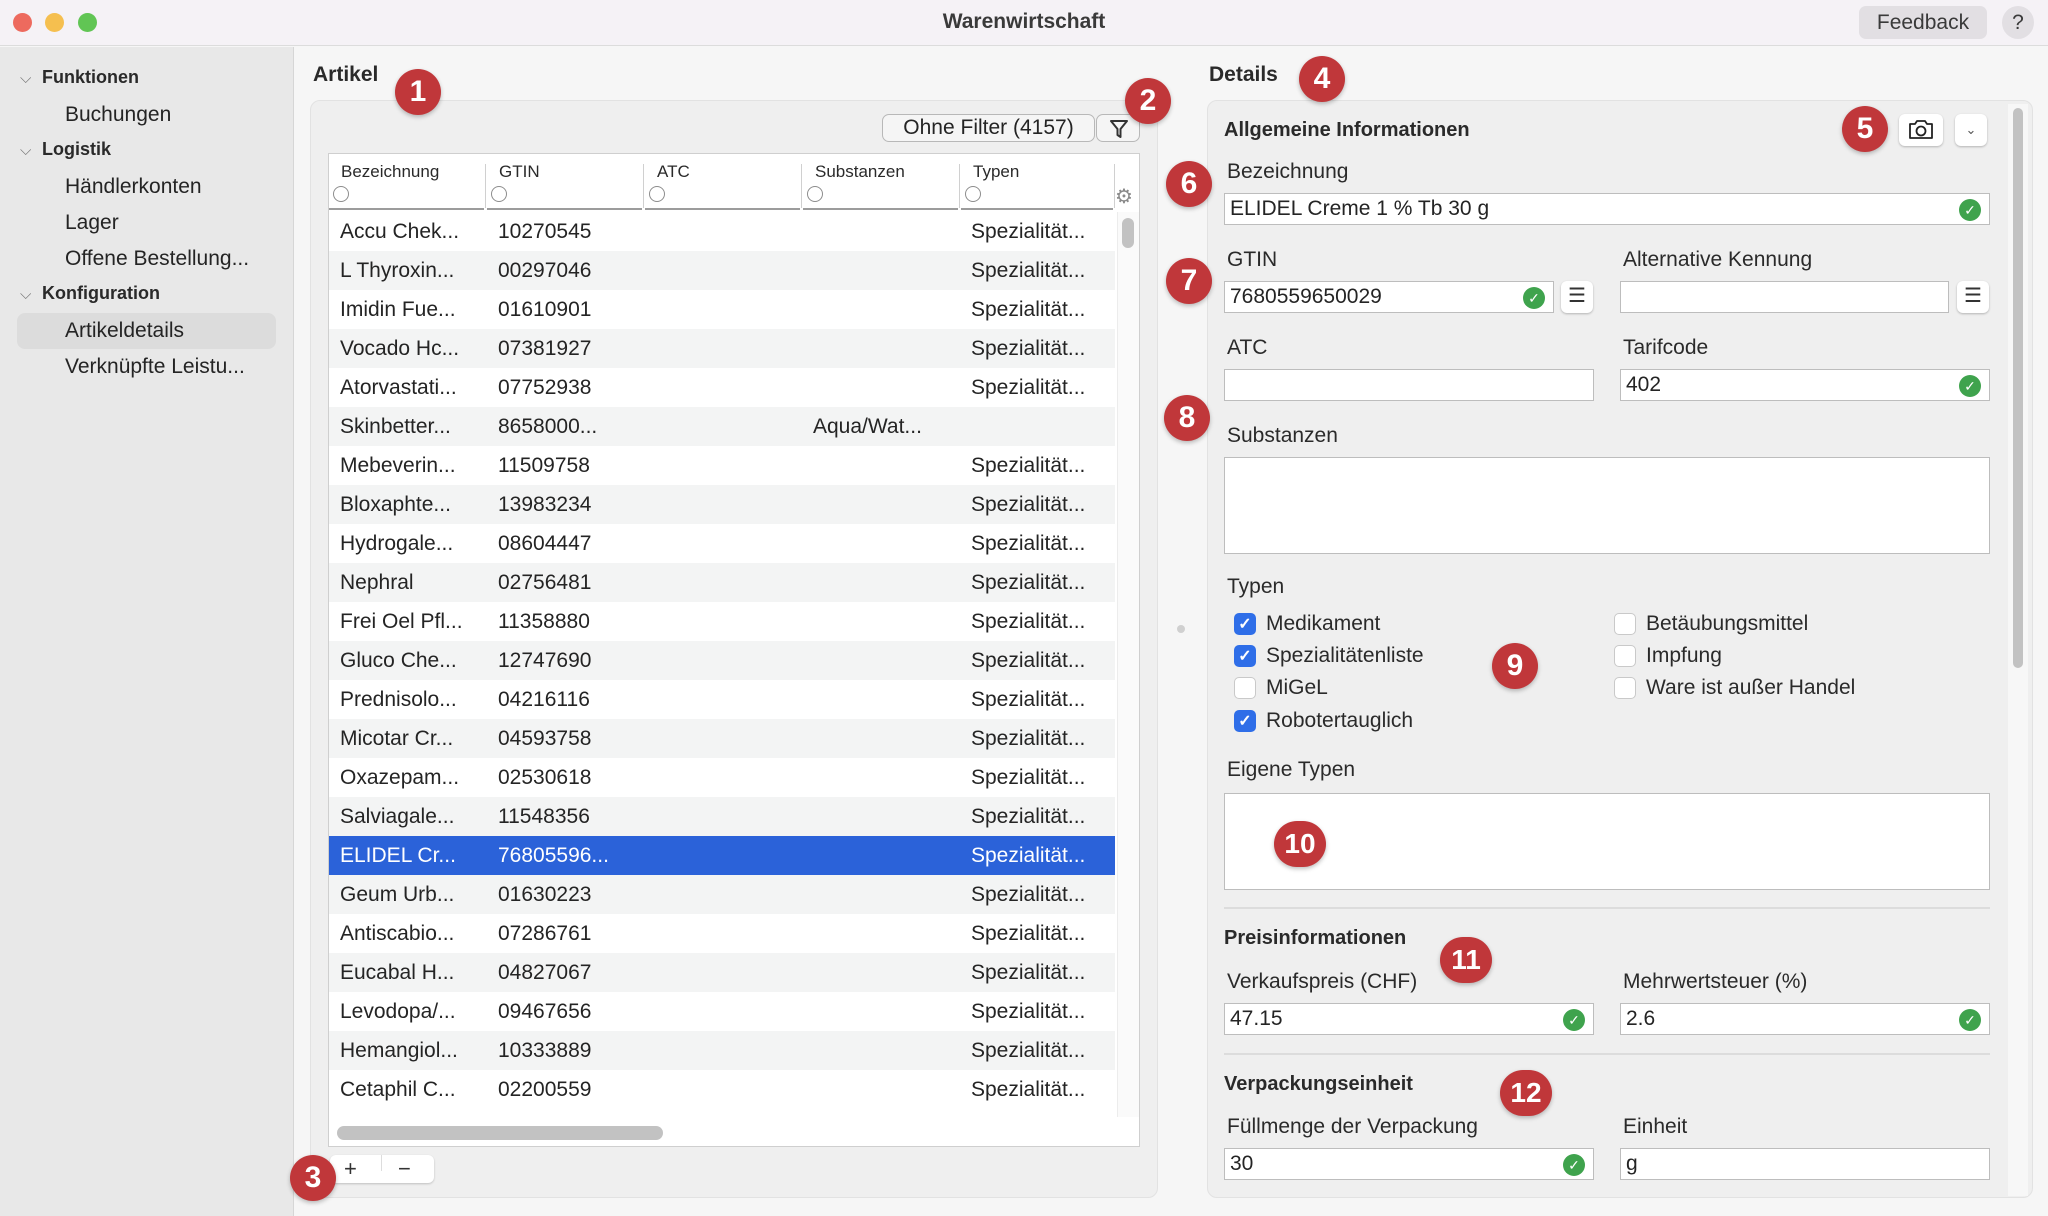 The image size is (2048, 1216). I want to click on sidebar-item-buchungen: Buchungen, so click(146, 115).